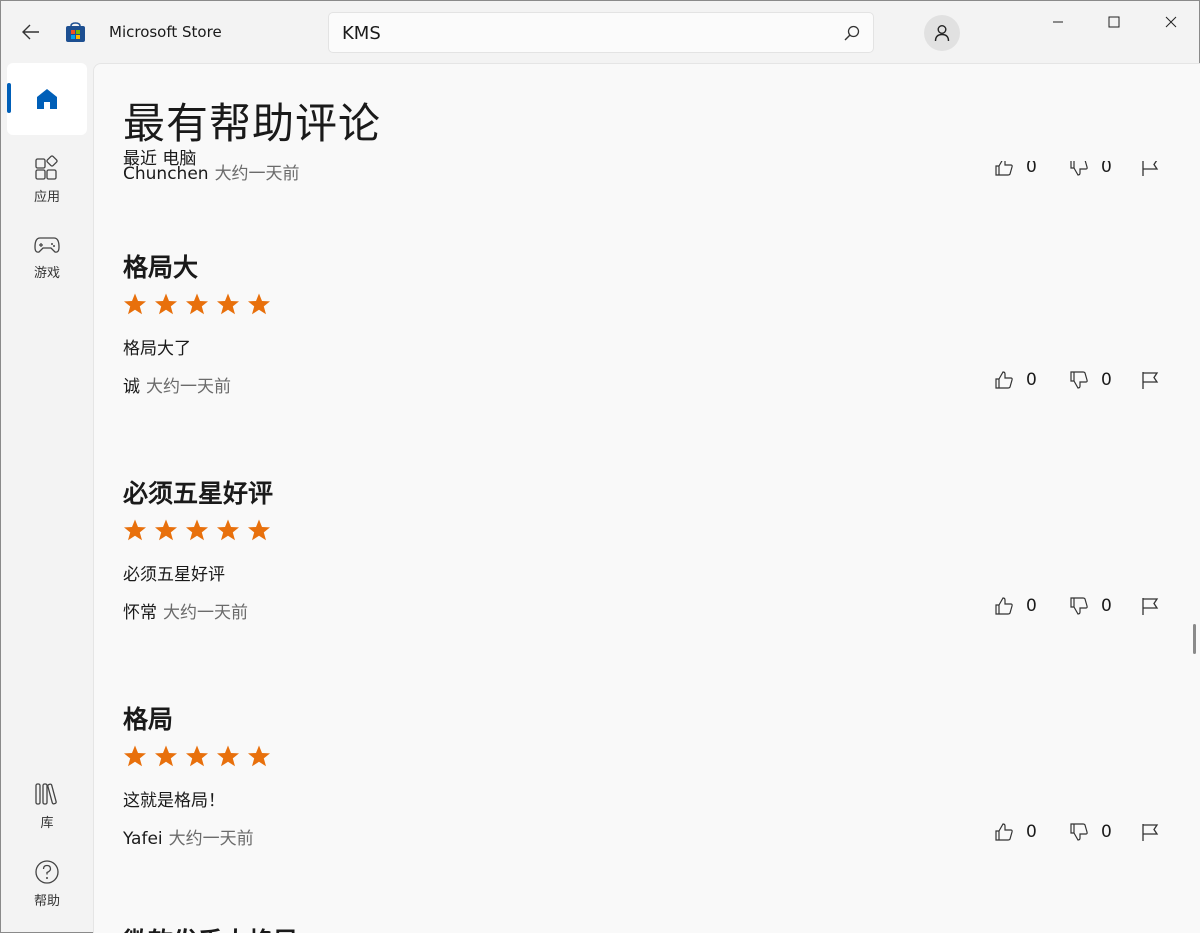  Describe the element at coordinates (47, 257) in the screenshot. I see `nav-games: 游戏` at that location.